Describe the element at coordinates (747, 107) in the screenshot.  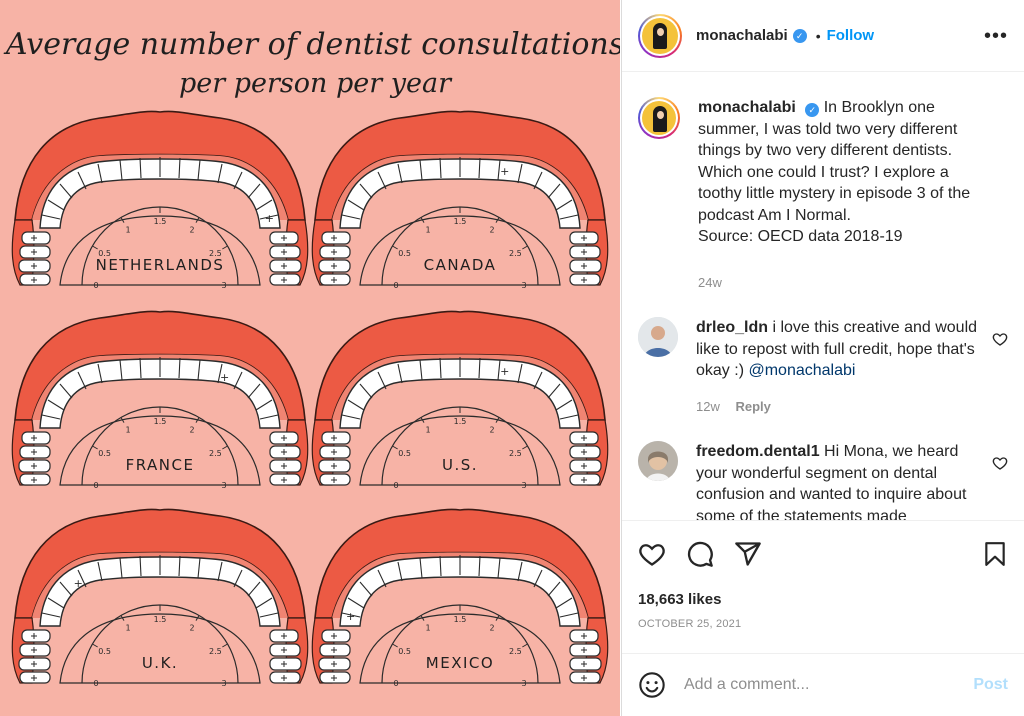
I see `caption-username: monachalabi` at that location.